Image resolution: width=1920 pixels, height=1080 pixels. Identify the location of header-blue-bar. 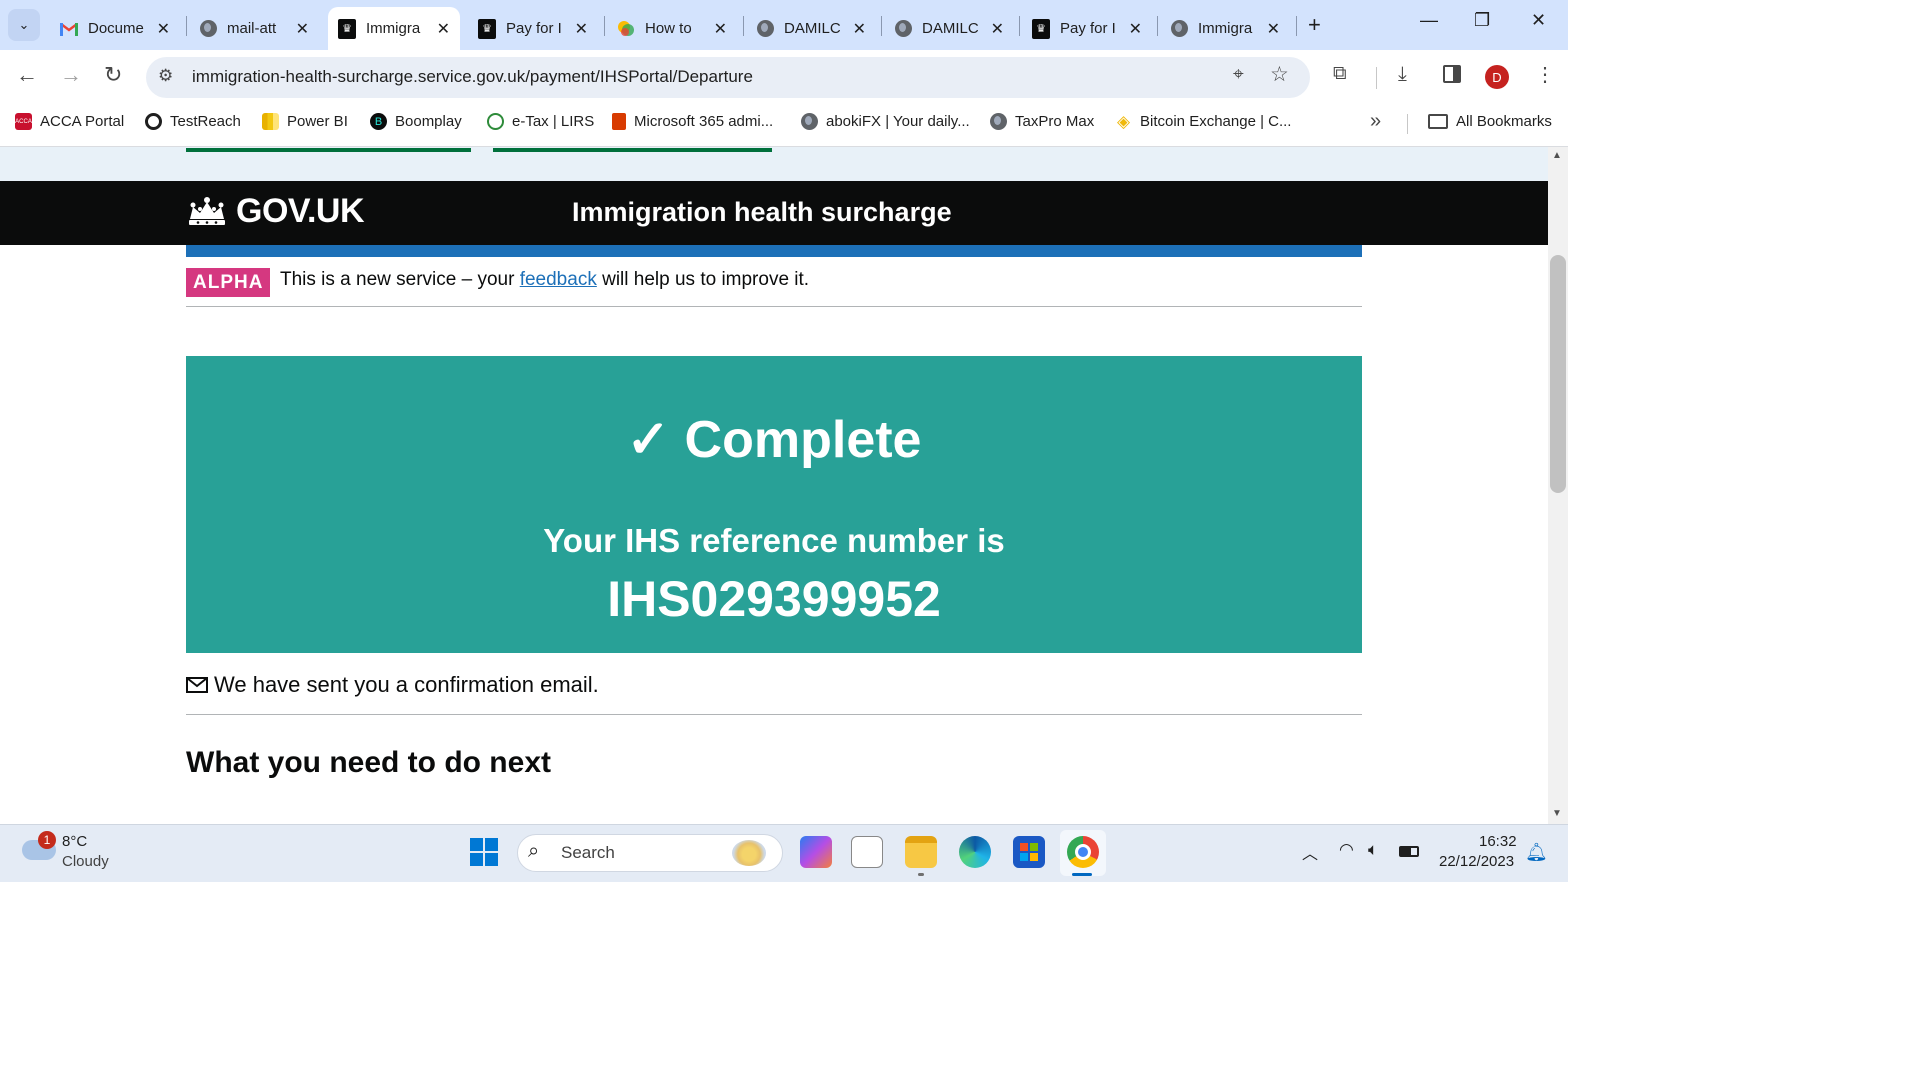
(774, 251).